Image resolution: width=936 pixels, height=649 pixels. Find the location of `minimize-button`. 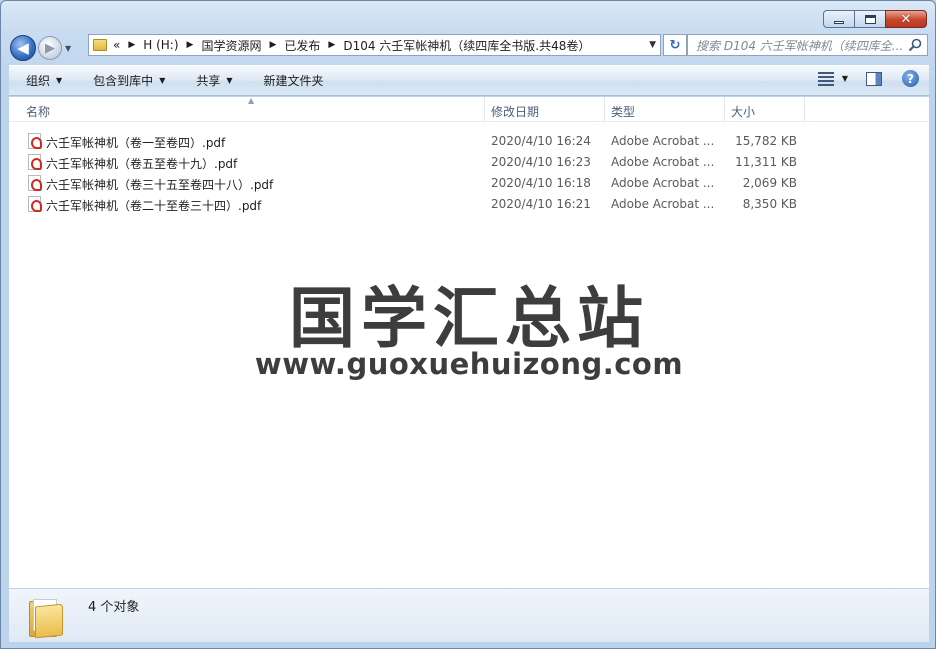

minimize-button is located at coordinates (839, 19).